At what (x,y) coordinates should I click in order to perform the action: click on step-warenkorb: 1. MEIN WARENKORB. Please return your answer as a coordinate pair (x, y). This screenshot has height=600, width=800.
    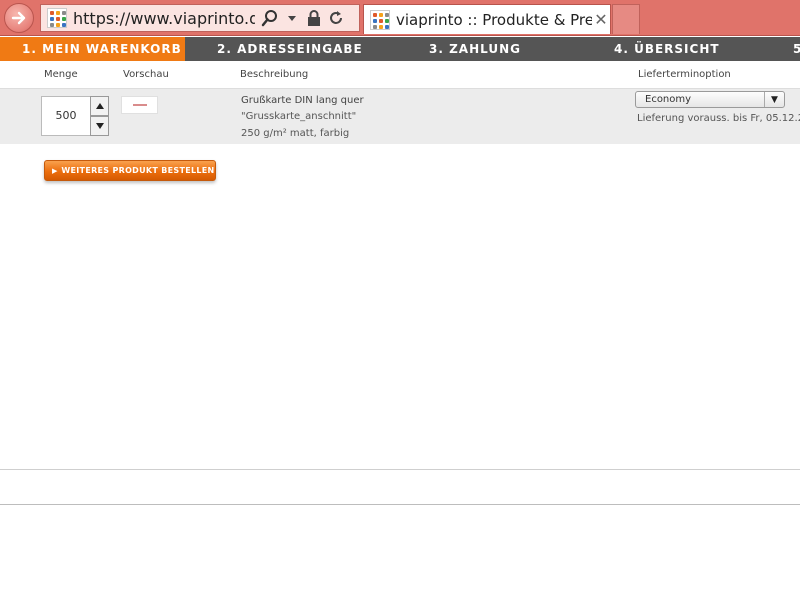
    Looking at the image, I should click on (92, 49).